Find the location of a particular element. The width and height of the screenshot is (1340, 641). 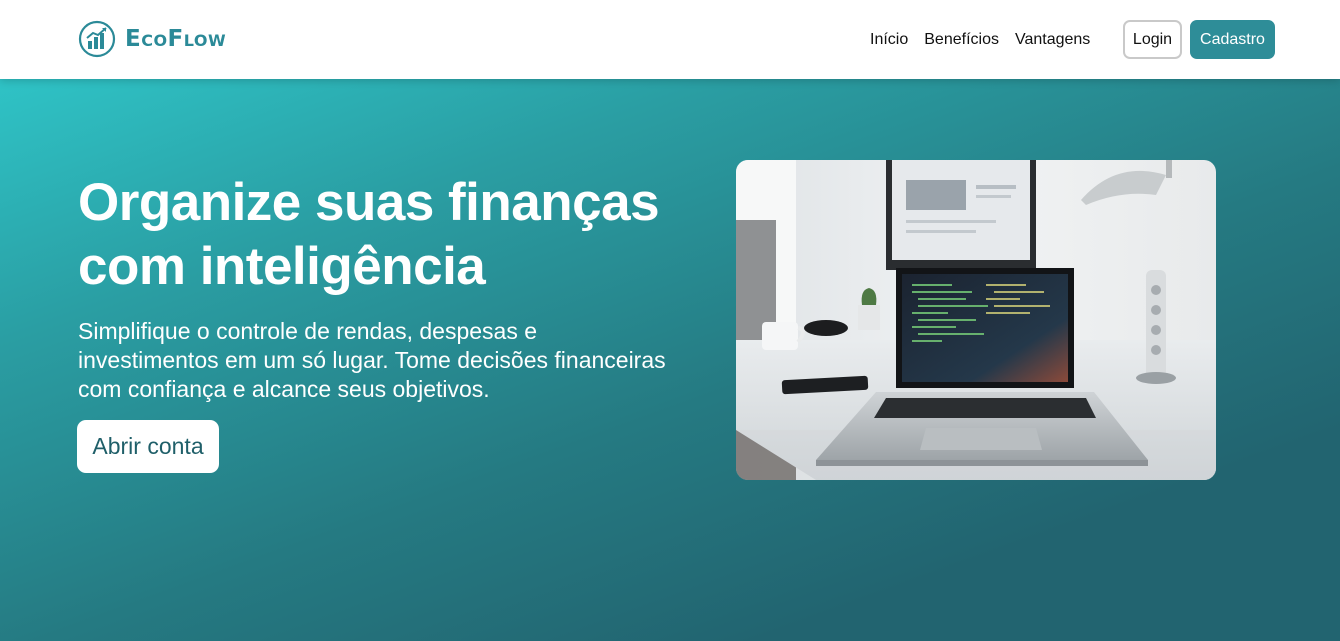

login-button: Login is located at coordinates (1152, 39).